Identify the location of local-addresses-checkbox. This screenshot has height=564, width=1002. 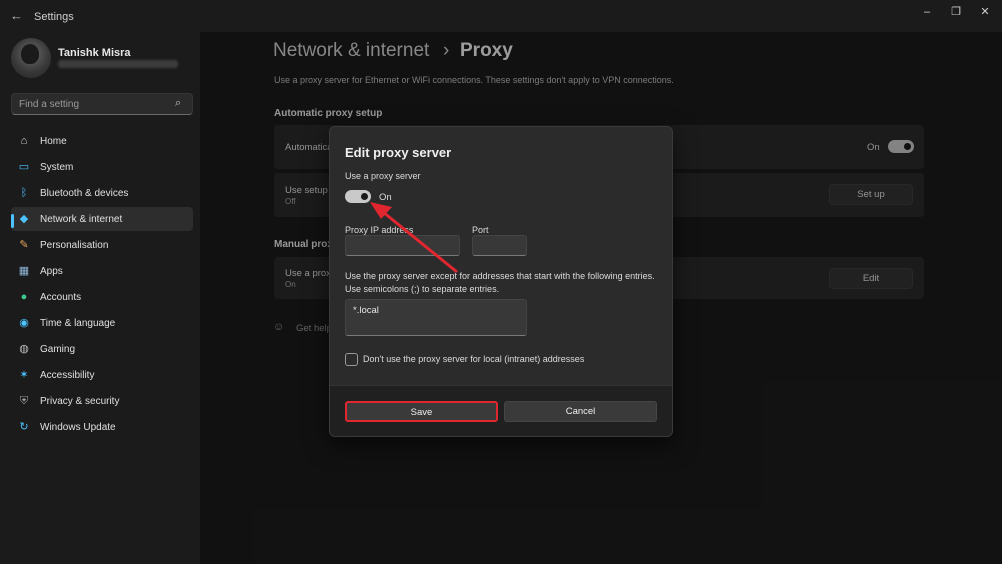
(351, 359).